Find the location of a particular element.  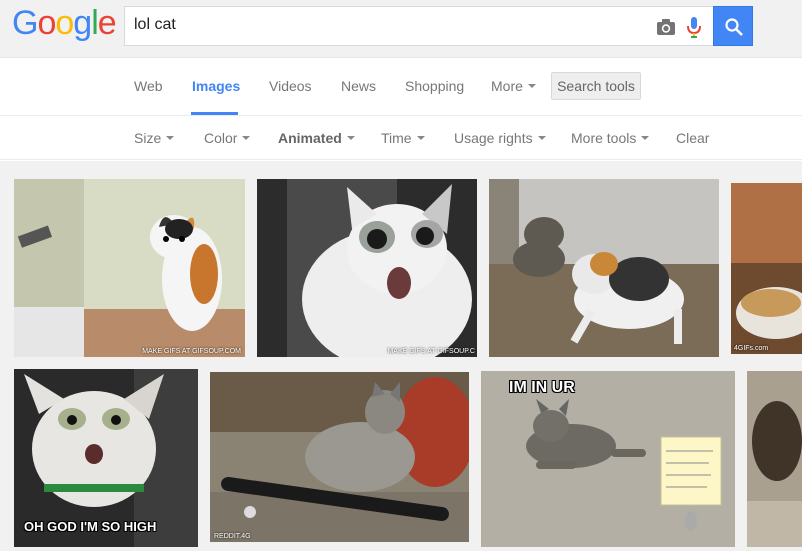

microphone-icon is located at coordinates (694, 27).